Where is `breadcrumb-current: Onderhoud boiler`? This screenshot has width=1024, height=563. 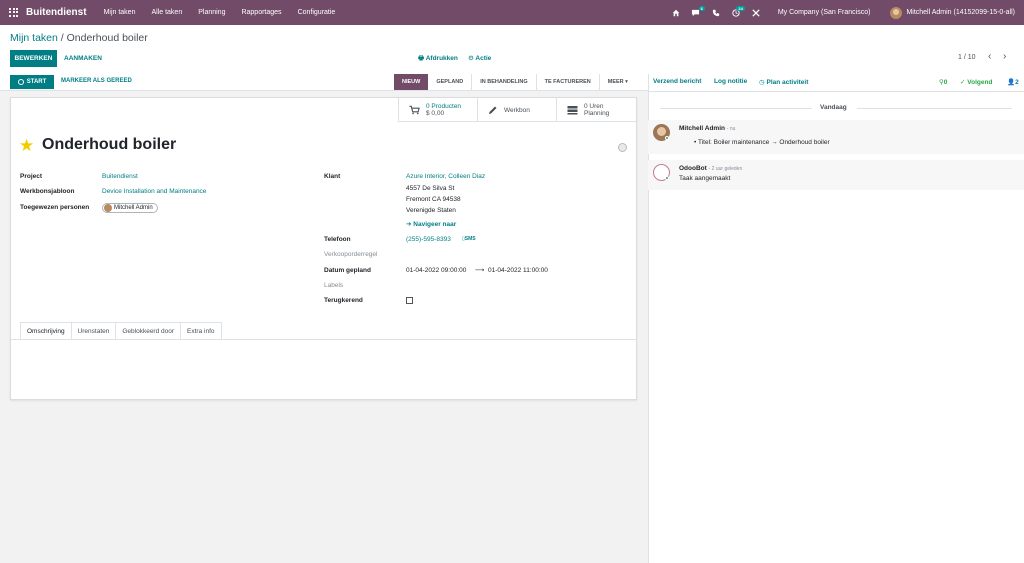 breadcrumb-current: Onderhoud boiler is located at coordinates (107, 38).